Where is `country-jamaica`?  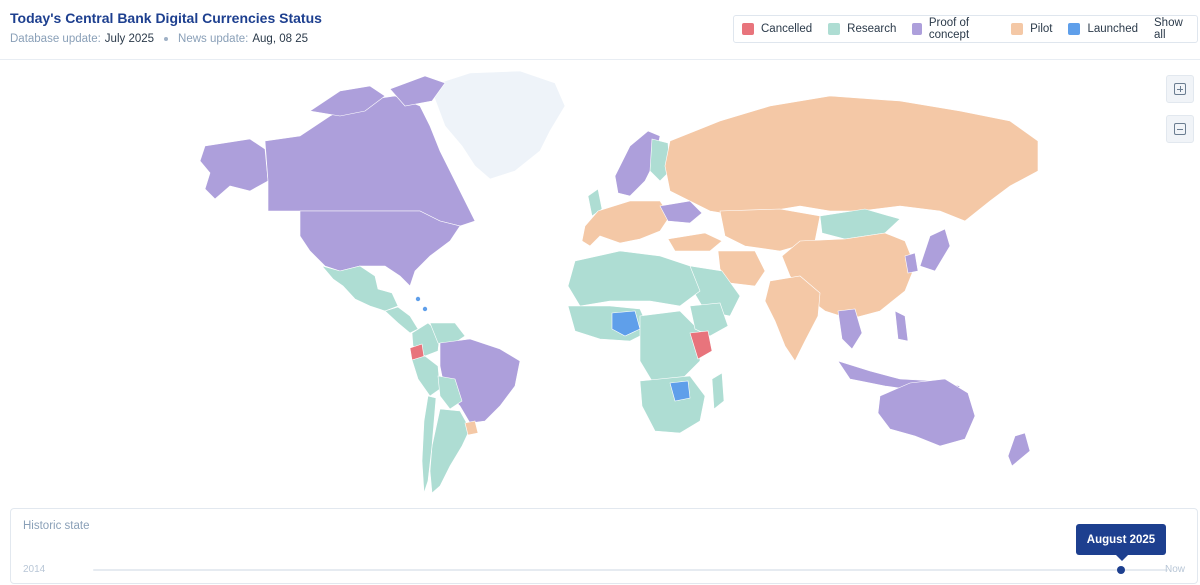
country-jamaica is located at coordinates (425, 309).